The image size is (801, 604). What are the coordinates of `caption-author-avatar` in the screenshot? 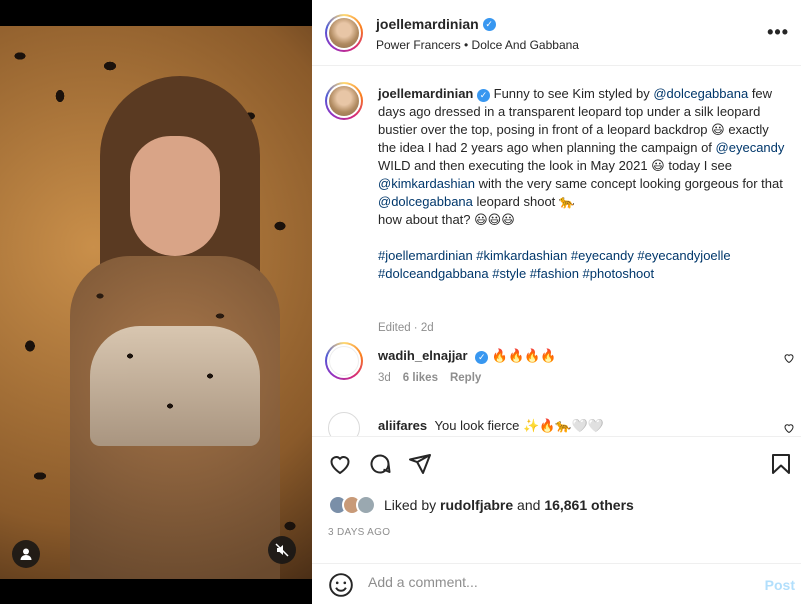 It's located at (344, 101).